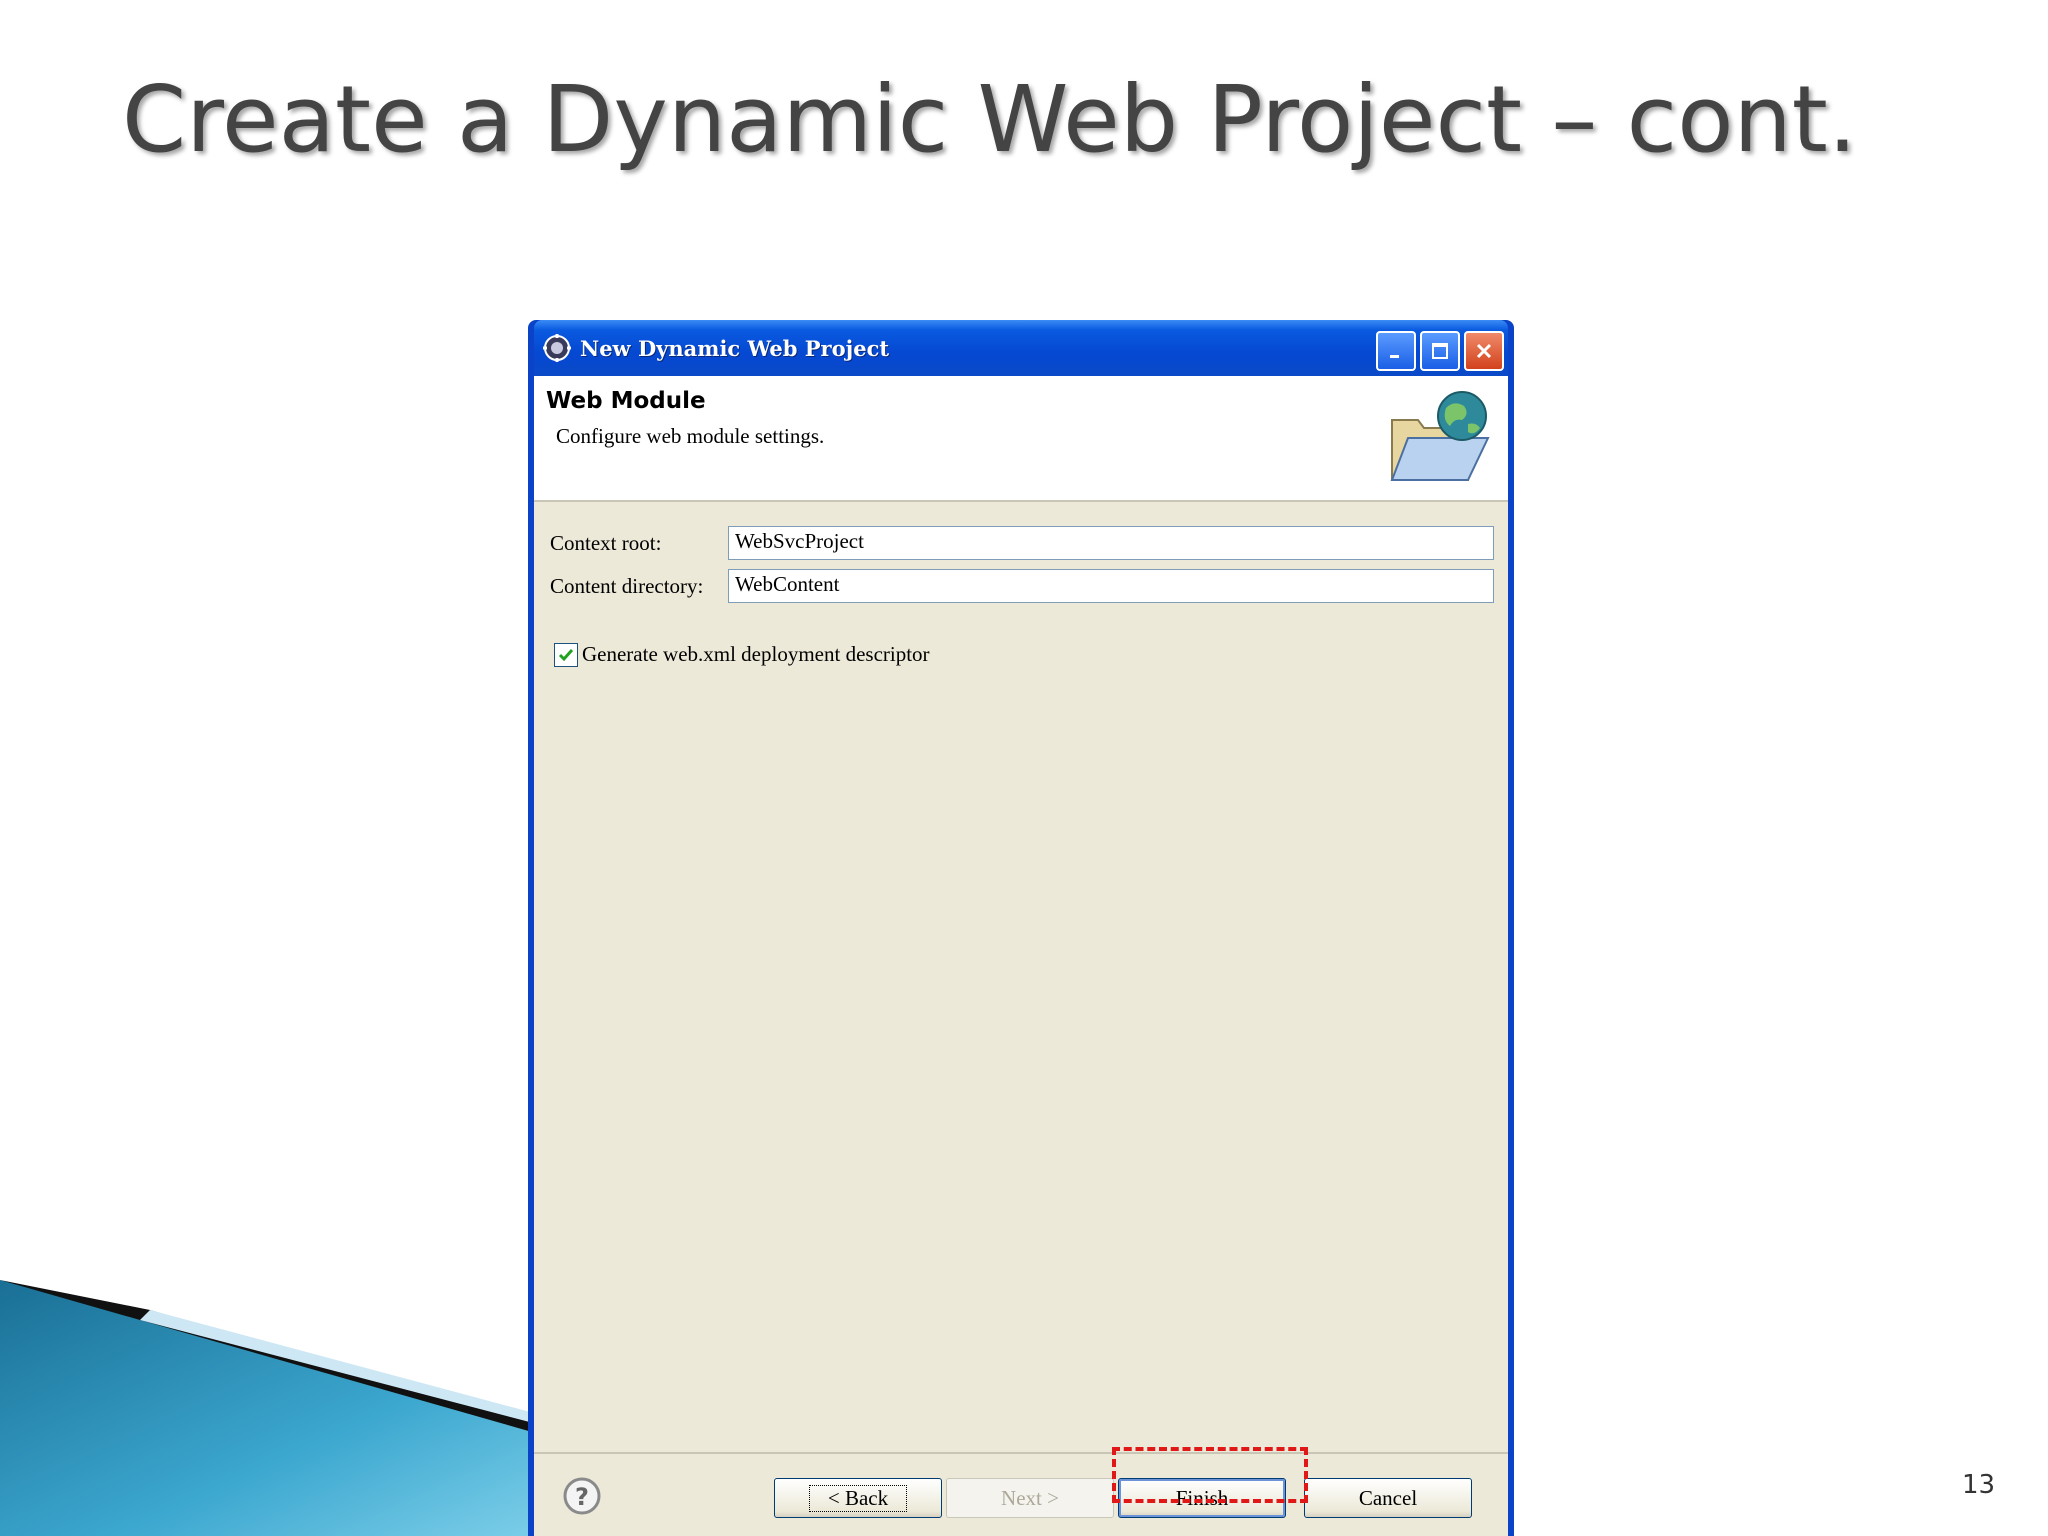  I want to click on maximize-button, so click(1440, 351).